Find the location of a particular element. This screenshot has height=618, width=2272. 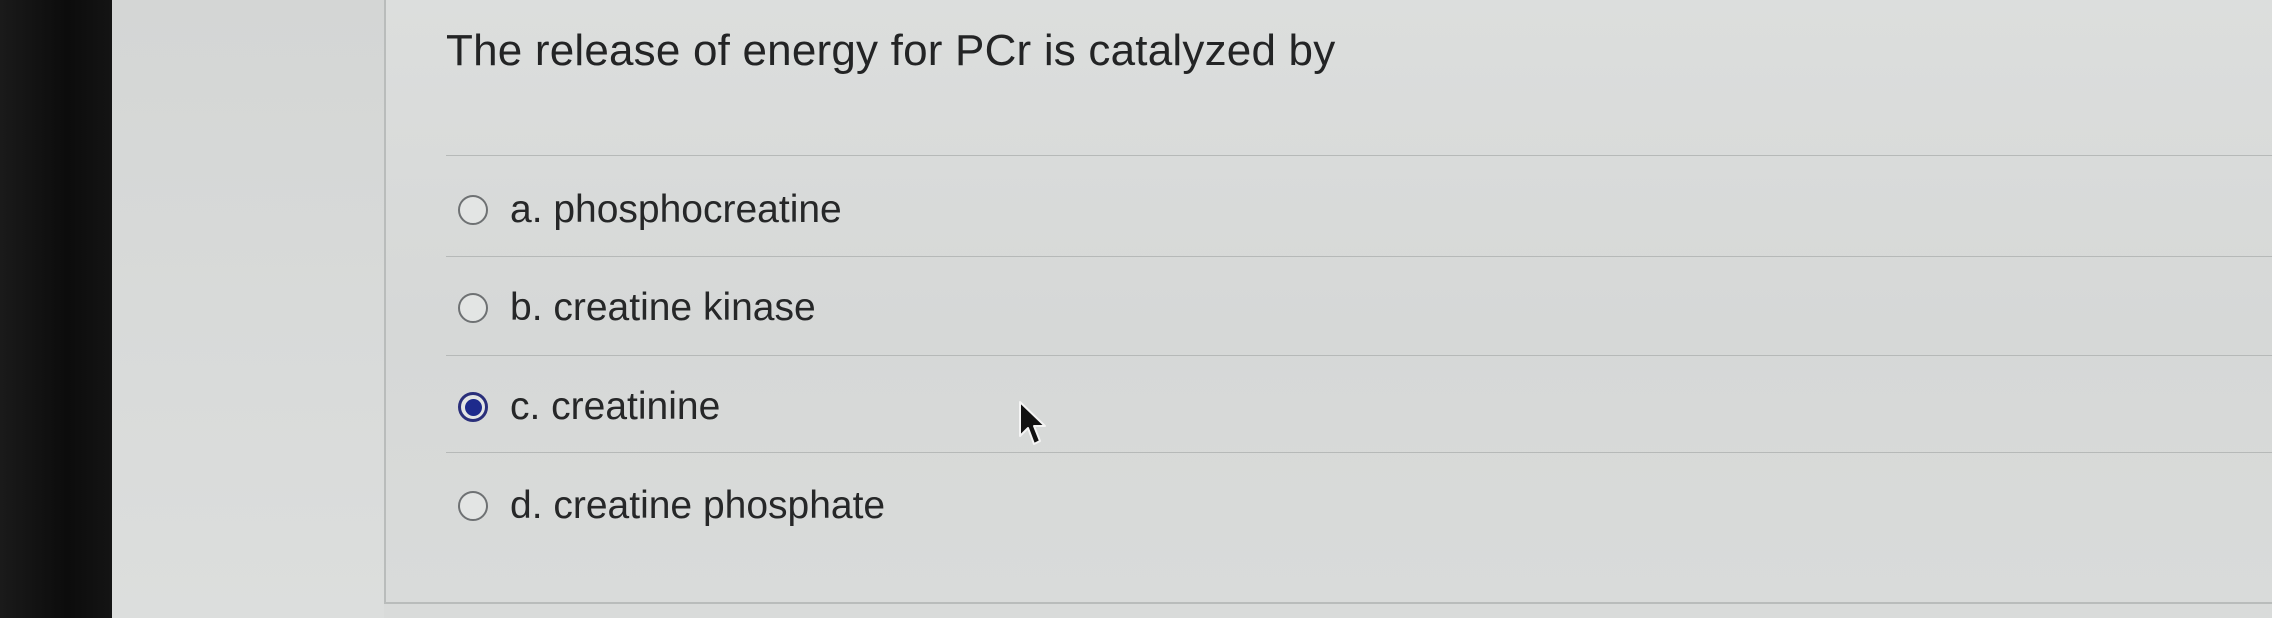

option-label-b: b. creatine kinase is located at coordinates (663, 307).